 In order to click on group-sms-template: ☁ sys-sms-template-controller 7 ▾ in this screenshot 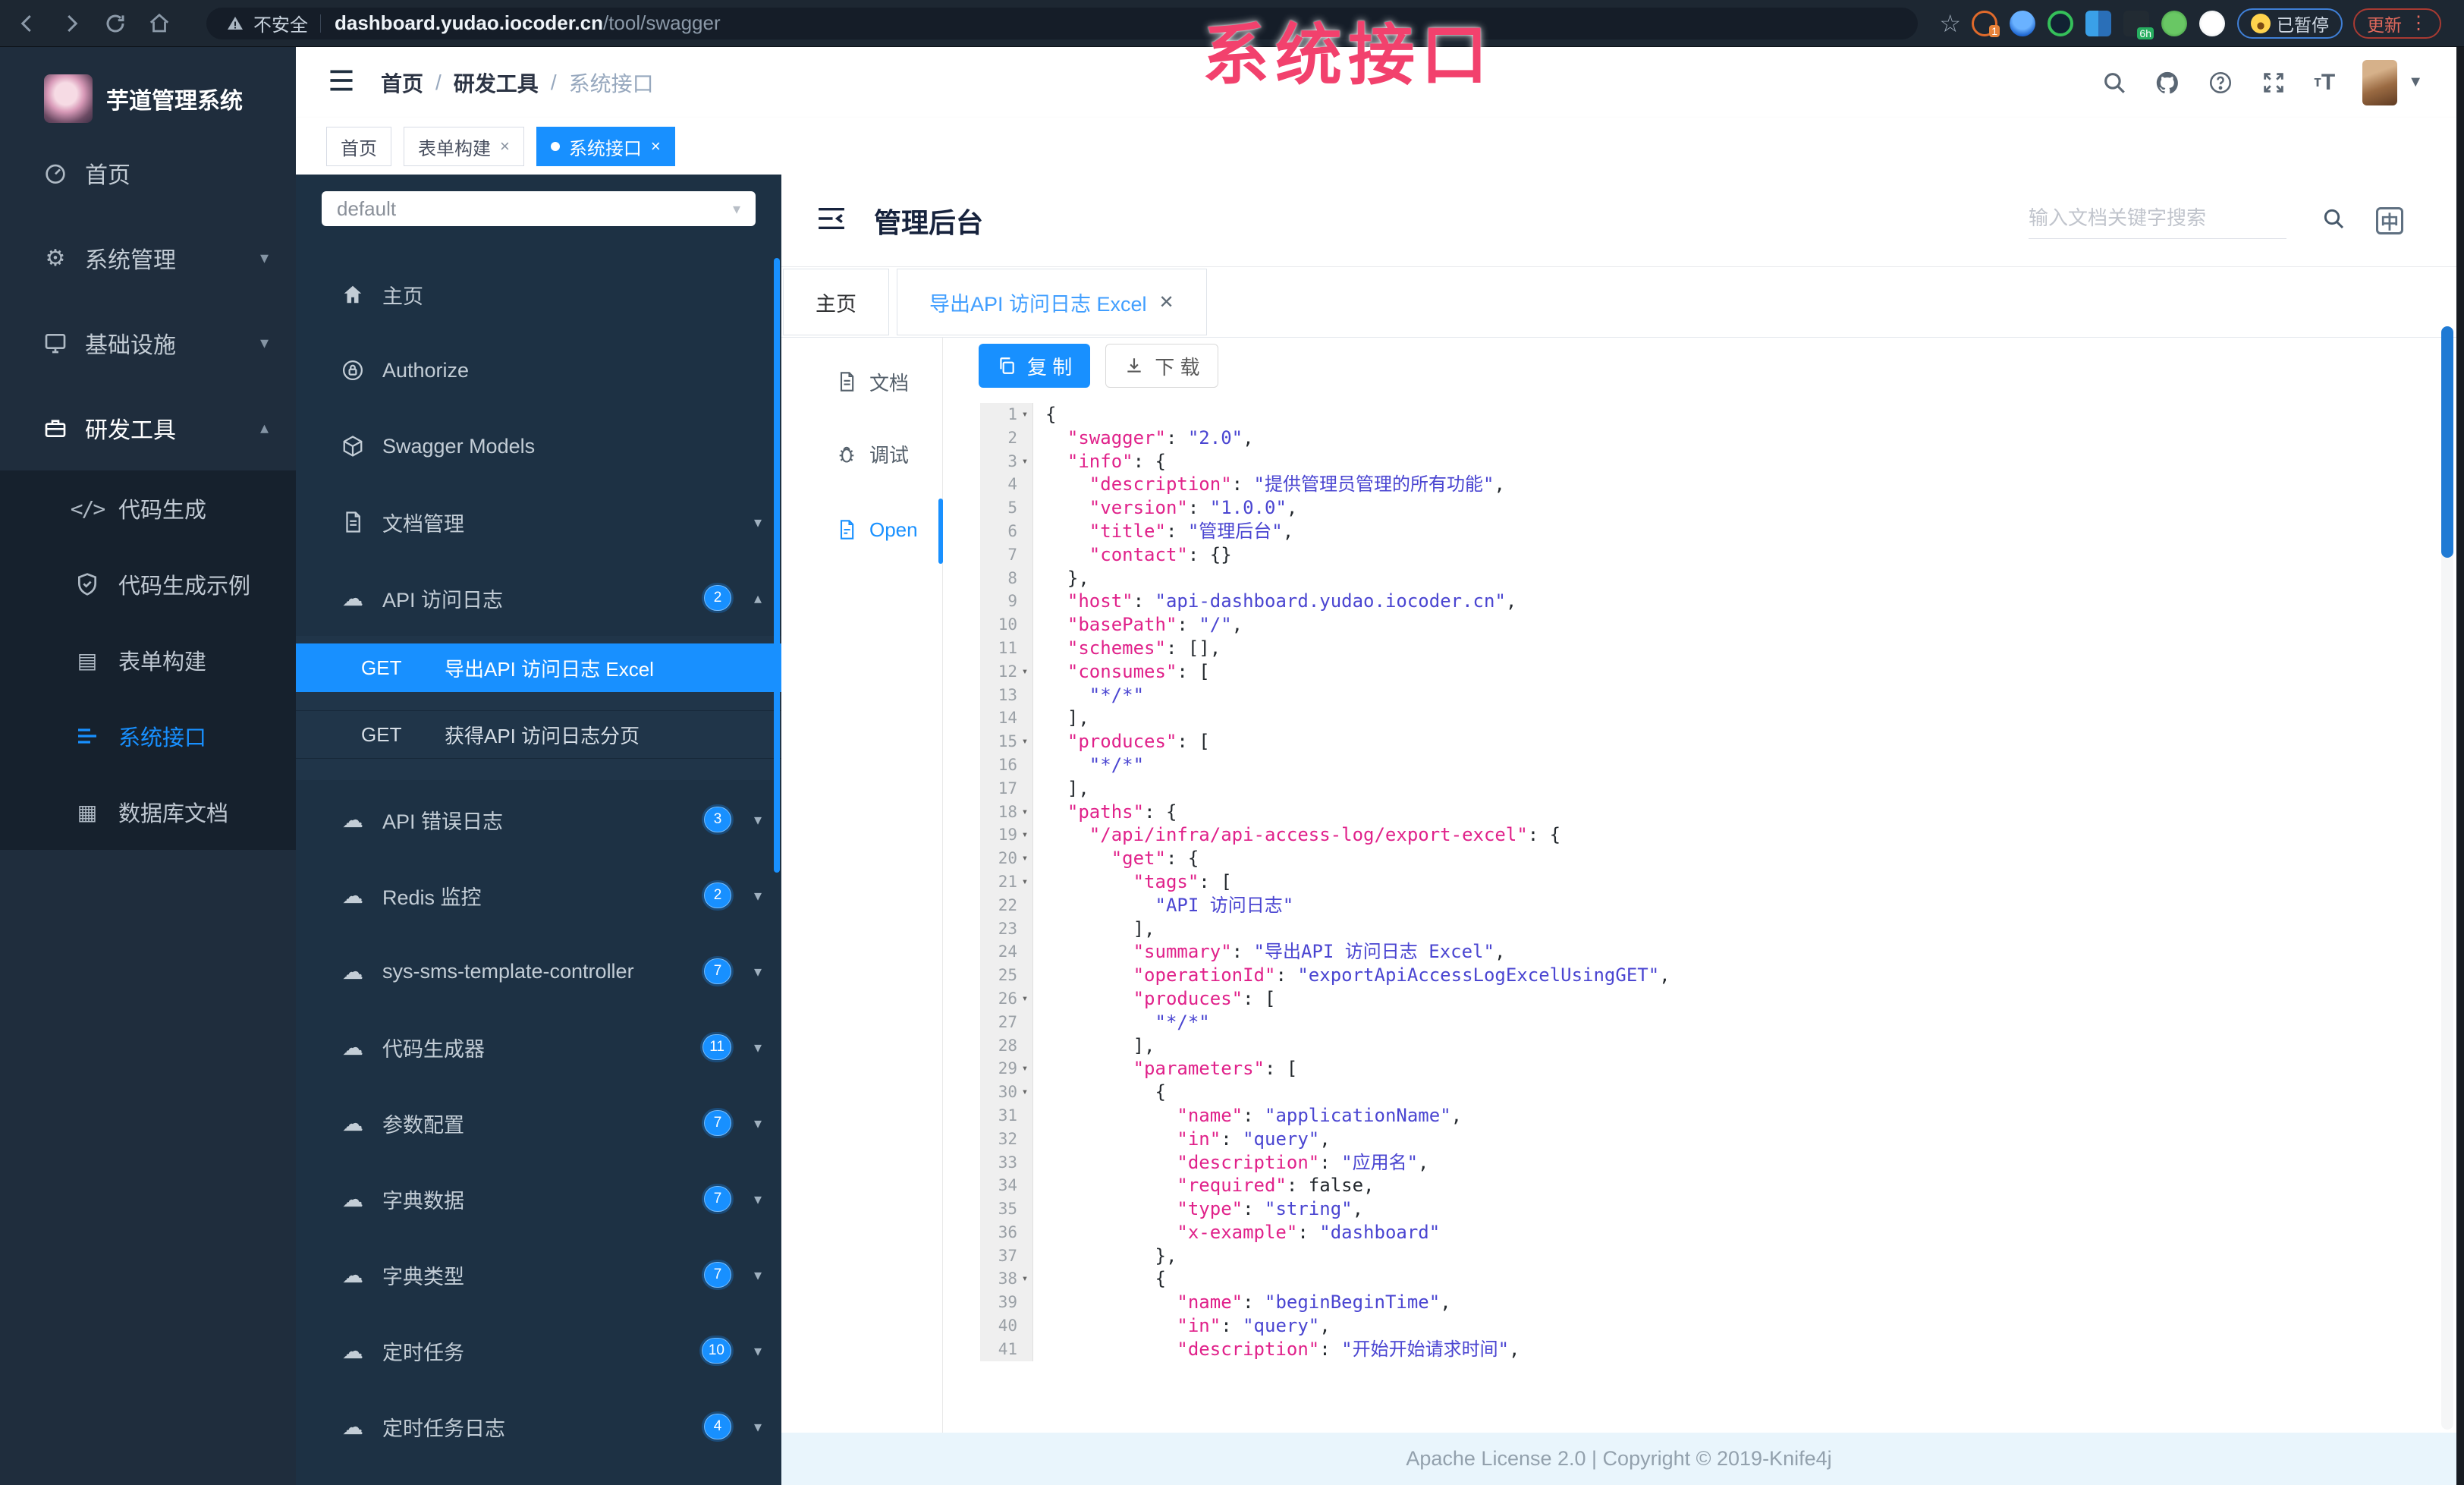, I will do `click(538, 971)`.